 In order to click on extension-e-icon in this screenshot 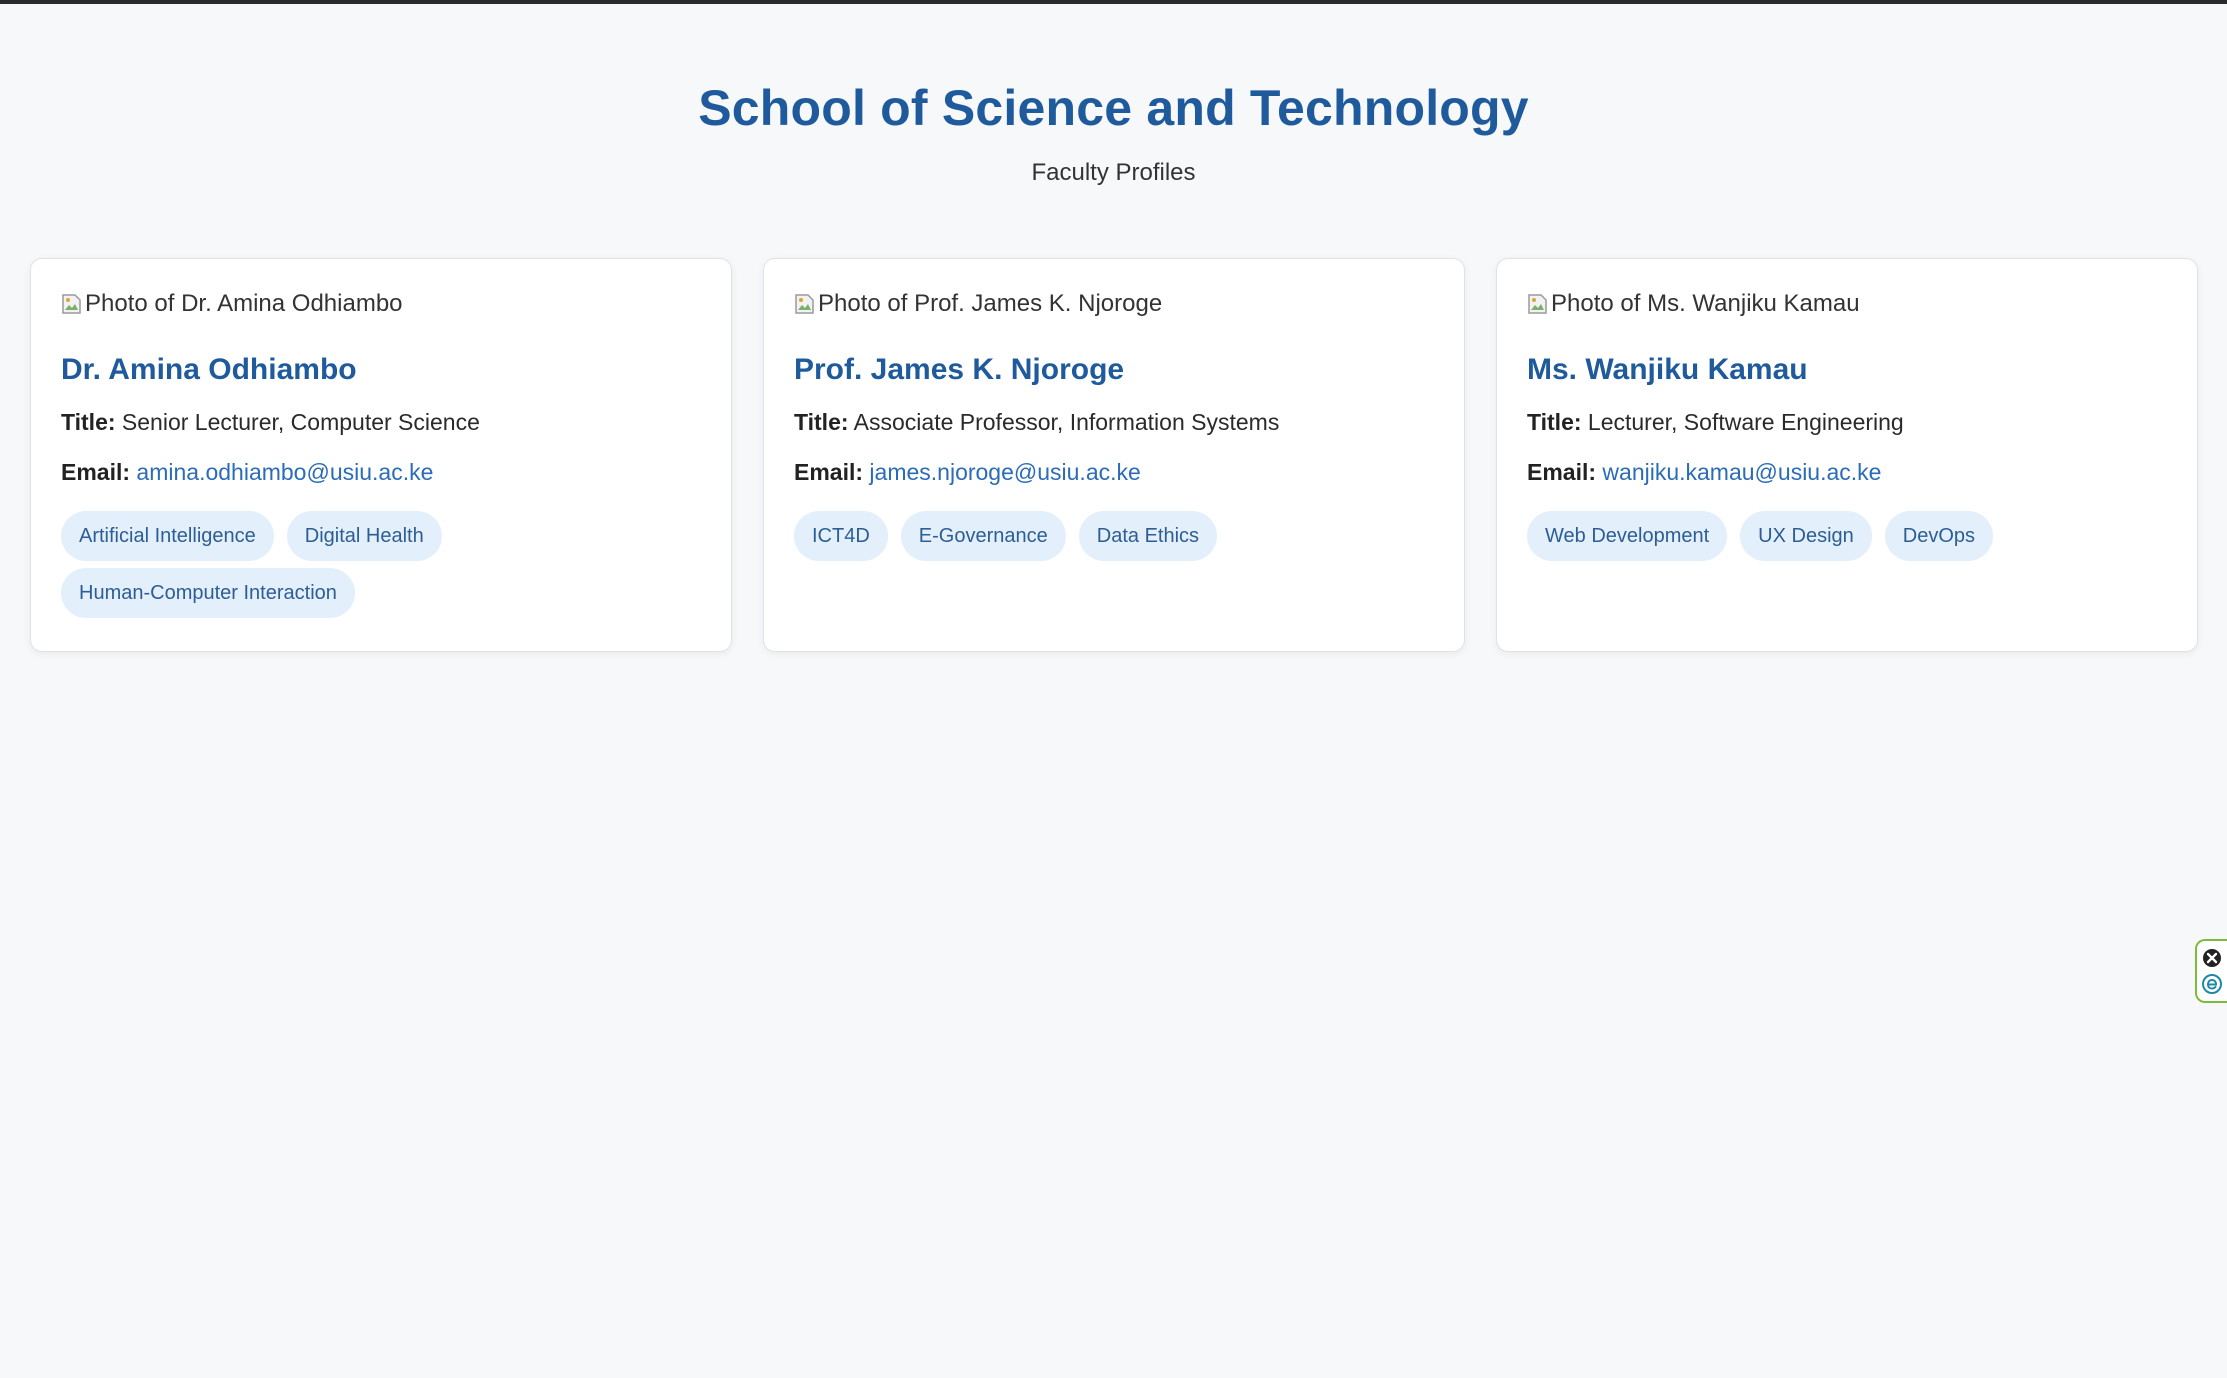, I will do `click(2212, 984)`.